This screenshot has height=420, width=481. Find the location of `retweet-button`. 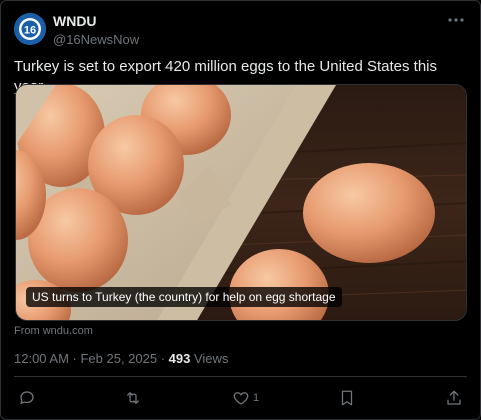

retweet-button is located at coordinates (133, 398).